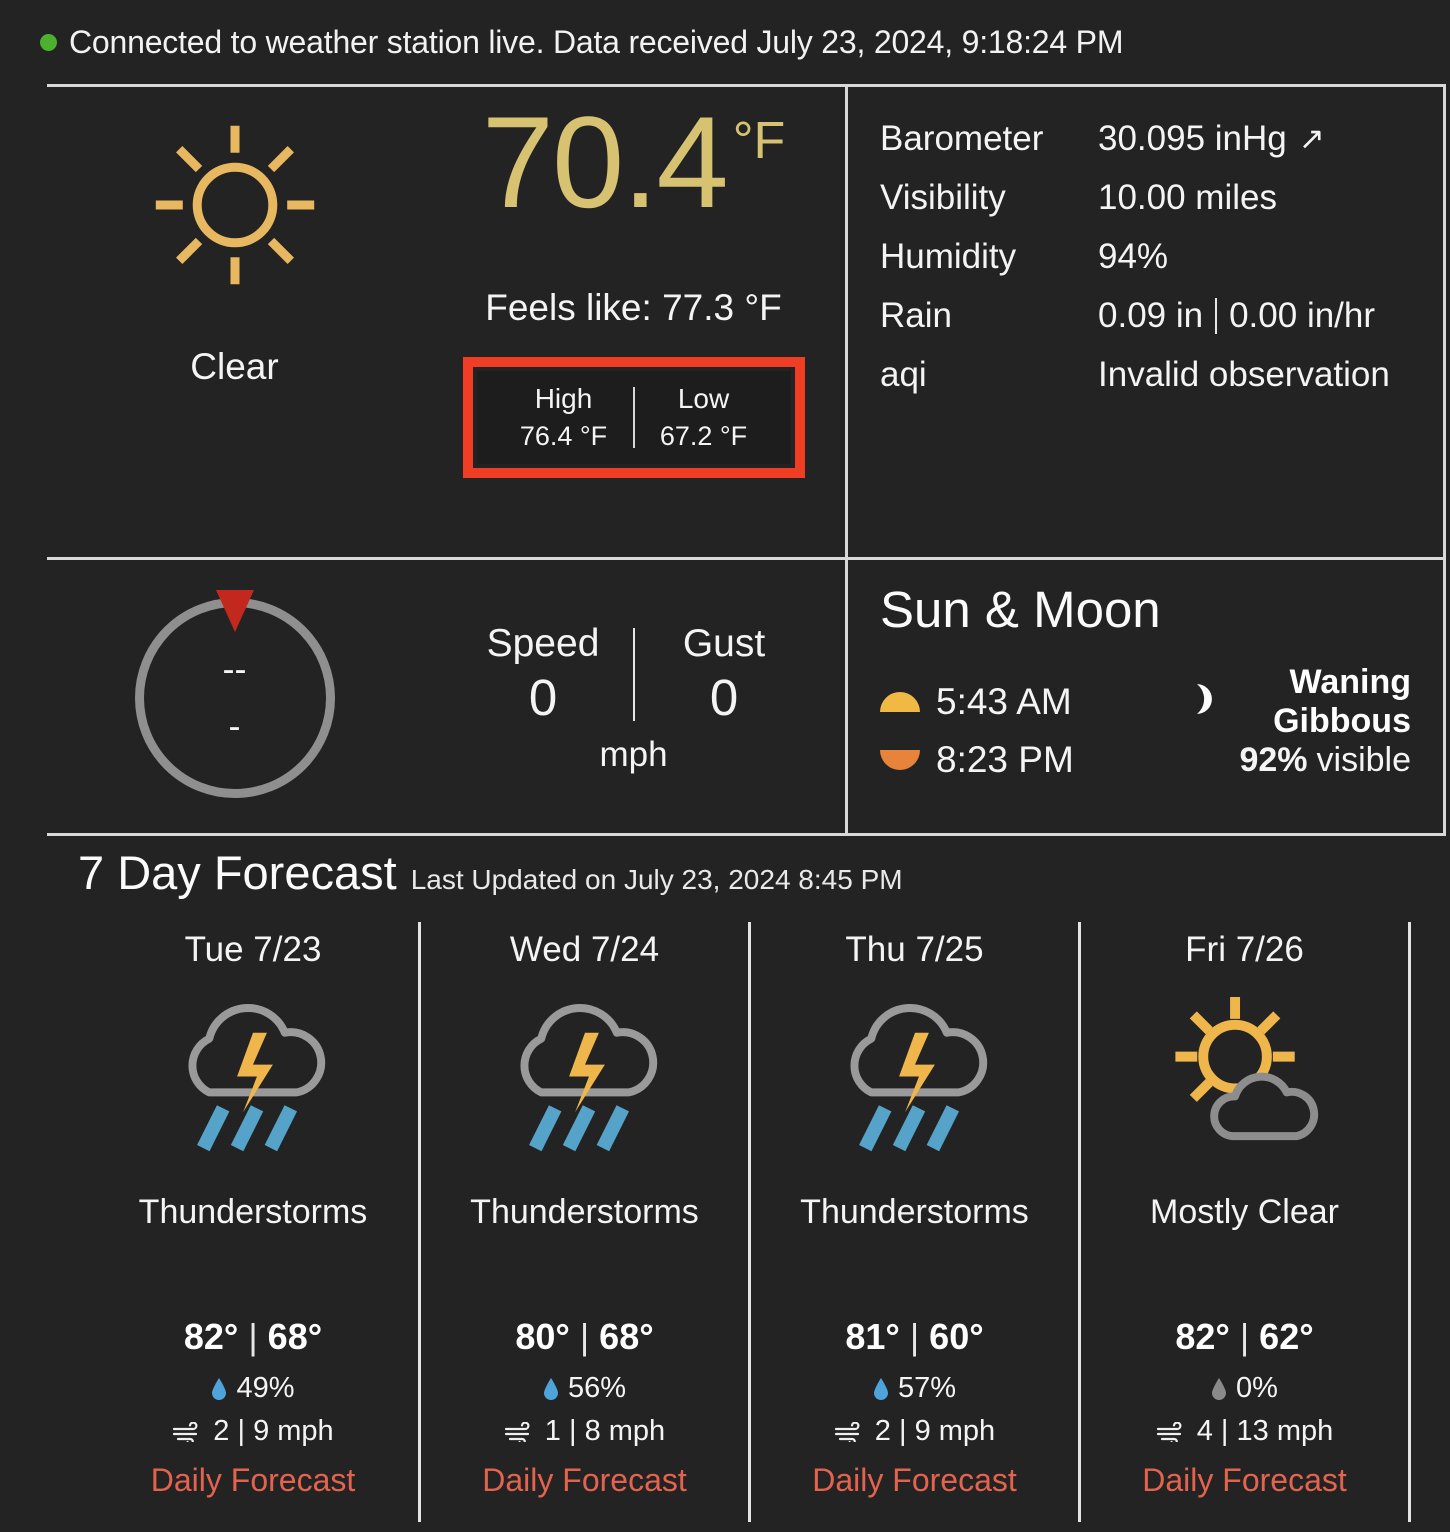 This screenshot has width=1450, height=1532. What do you see at coordinates (1244, 374) in the screenshot?
I see `observation-value: Invalid observation` at bounding box center [1244, 374].